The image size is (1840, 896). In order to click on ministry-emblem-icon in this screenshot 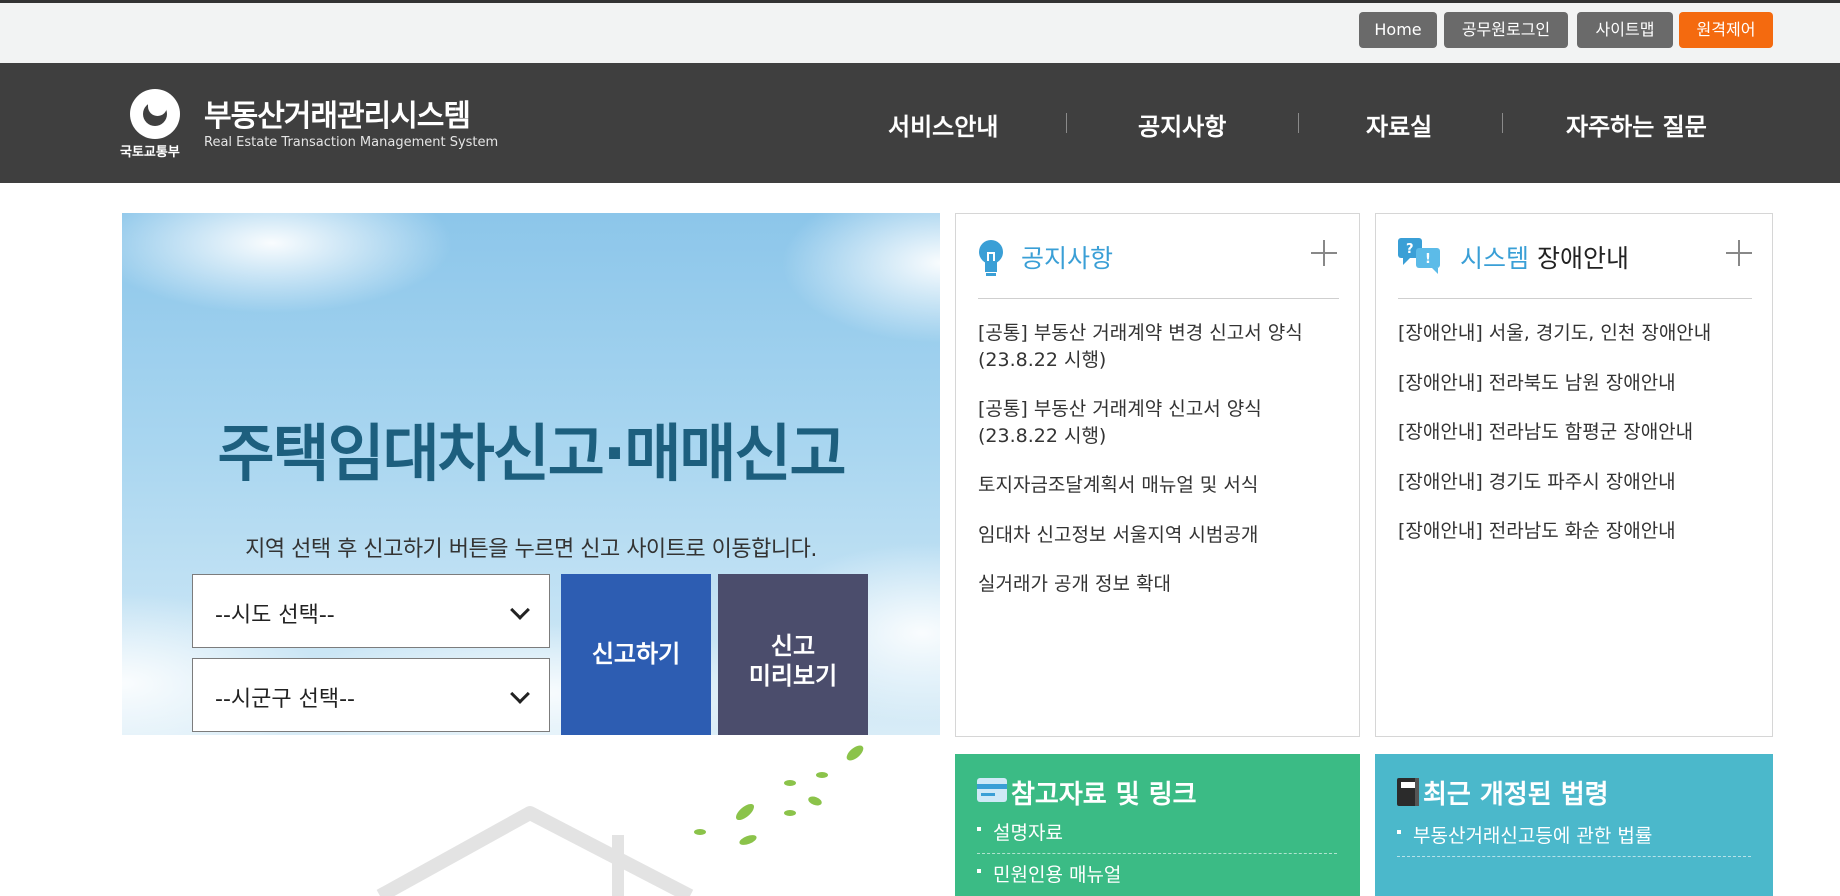, I will do `click(155, 114)`.